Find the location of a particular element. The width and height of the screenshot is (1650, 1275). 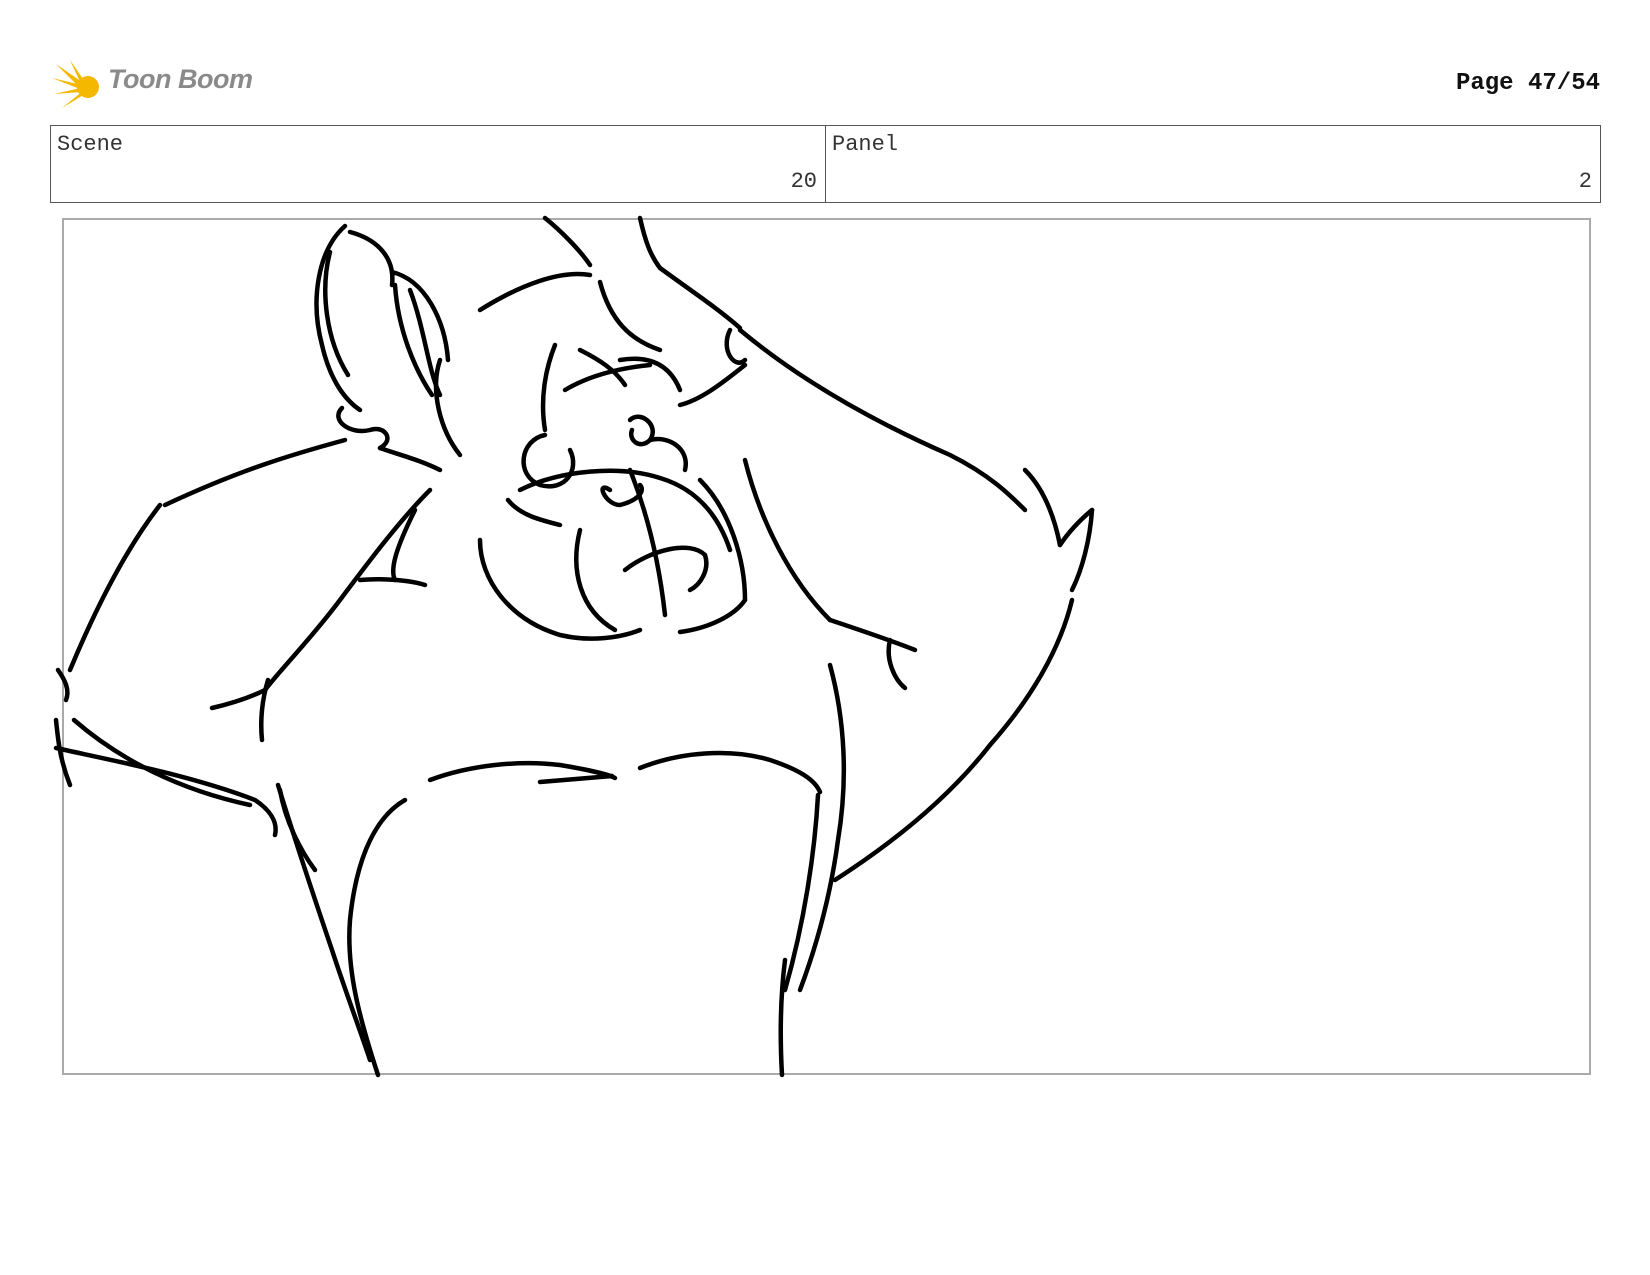

panel-value: 2 is located at coordinates (1585, 181).